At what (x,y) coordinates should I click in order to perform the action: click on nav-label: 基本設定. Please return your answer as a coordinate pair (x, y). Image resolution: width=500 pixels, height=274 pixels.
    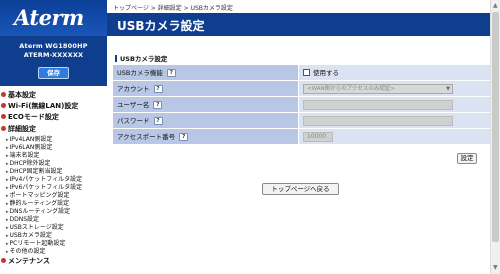
    Looking at the image, I should click on (22, 95).